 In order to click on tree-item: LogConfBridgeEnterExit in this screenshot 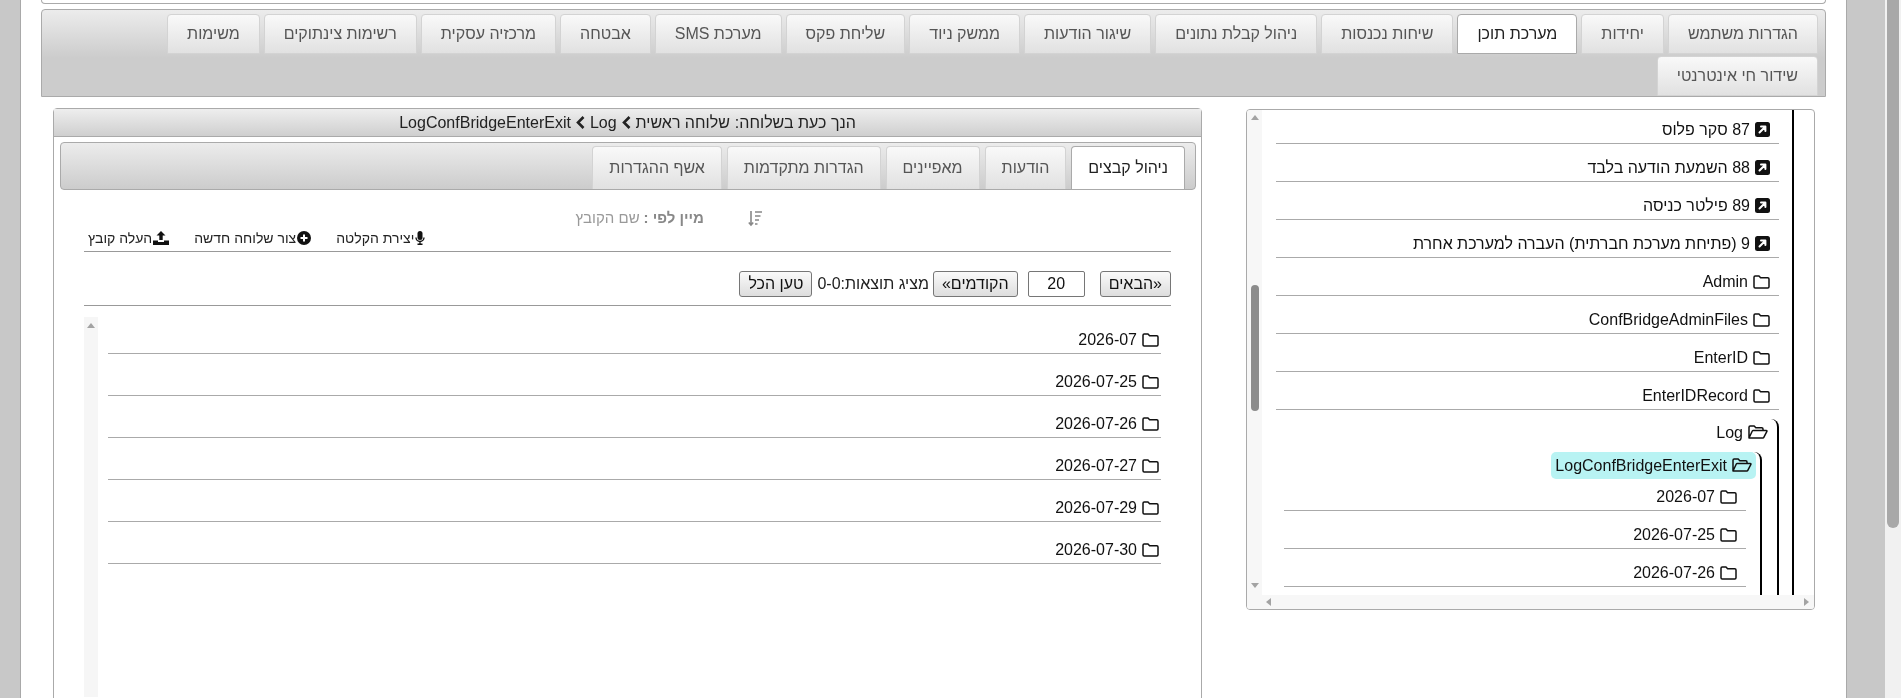, I will do `click(1653, 465)`.